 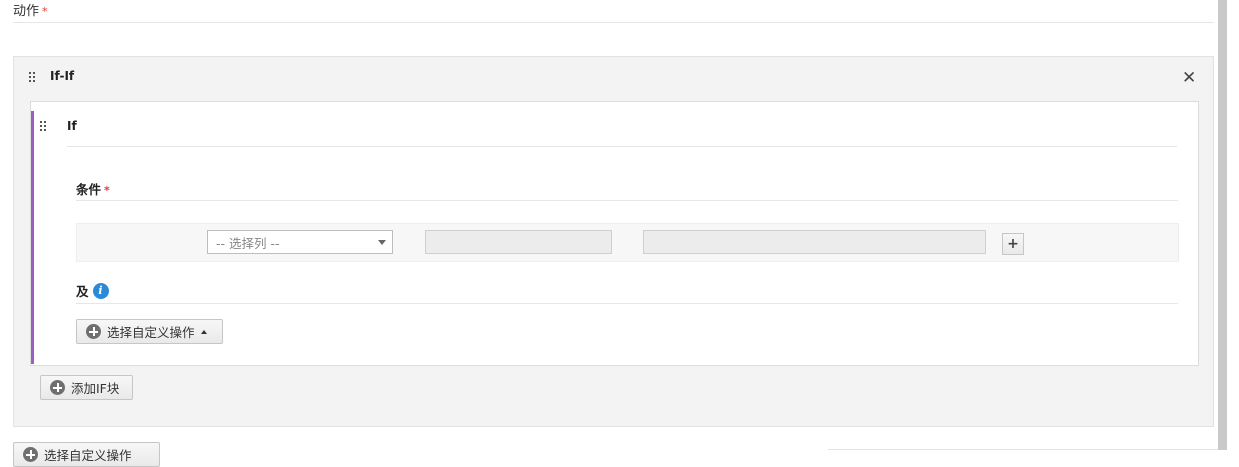 What do you see at coordinates (62, 76) in the screenshot?
I see `block-title: If-If` at bounding box center [62, 76].